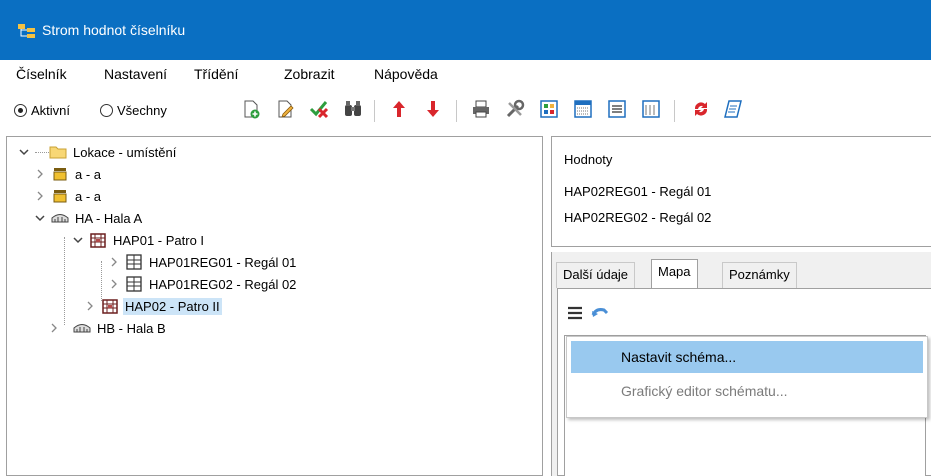 Image resolution: width=931 pixels, height=476 pixels. I want to click on radio-all-label: Všechny, so click(142, 110).